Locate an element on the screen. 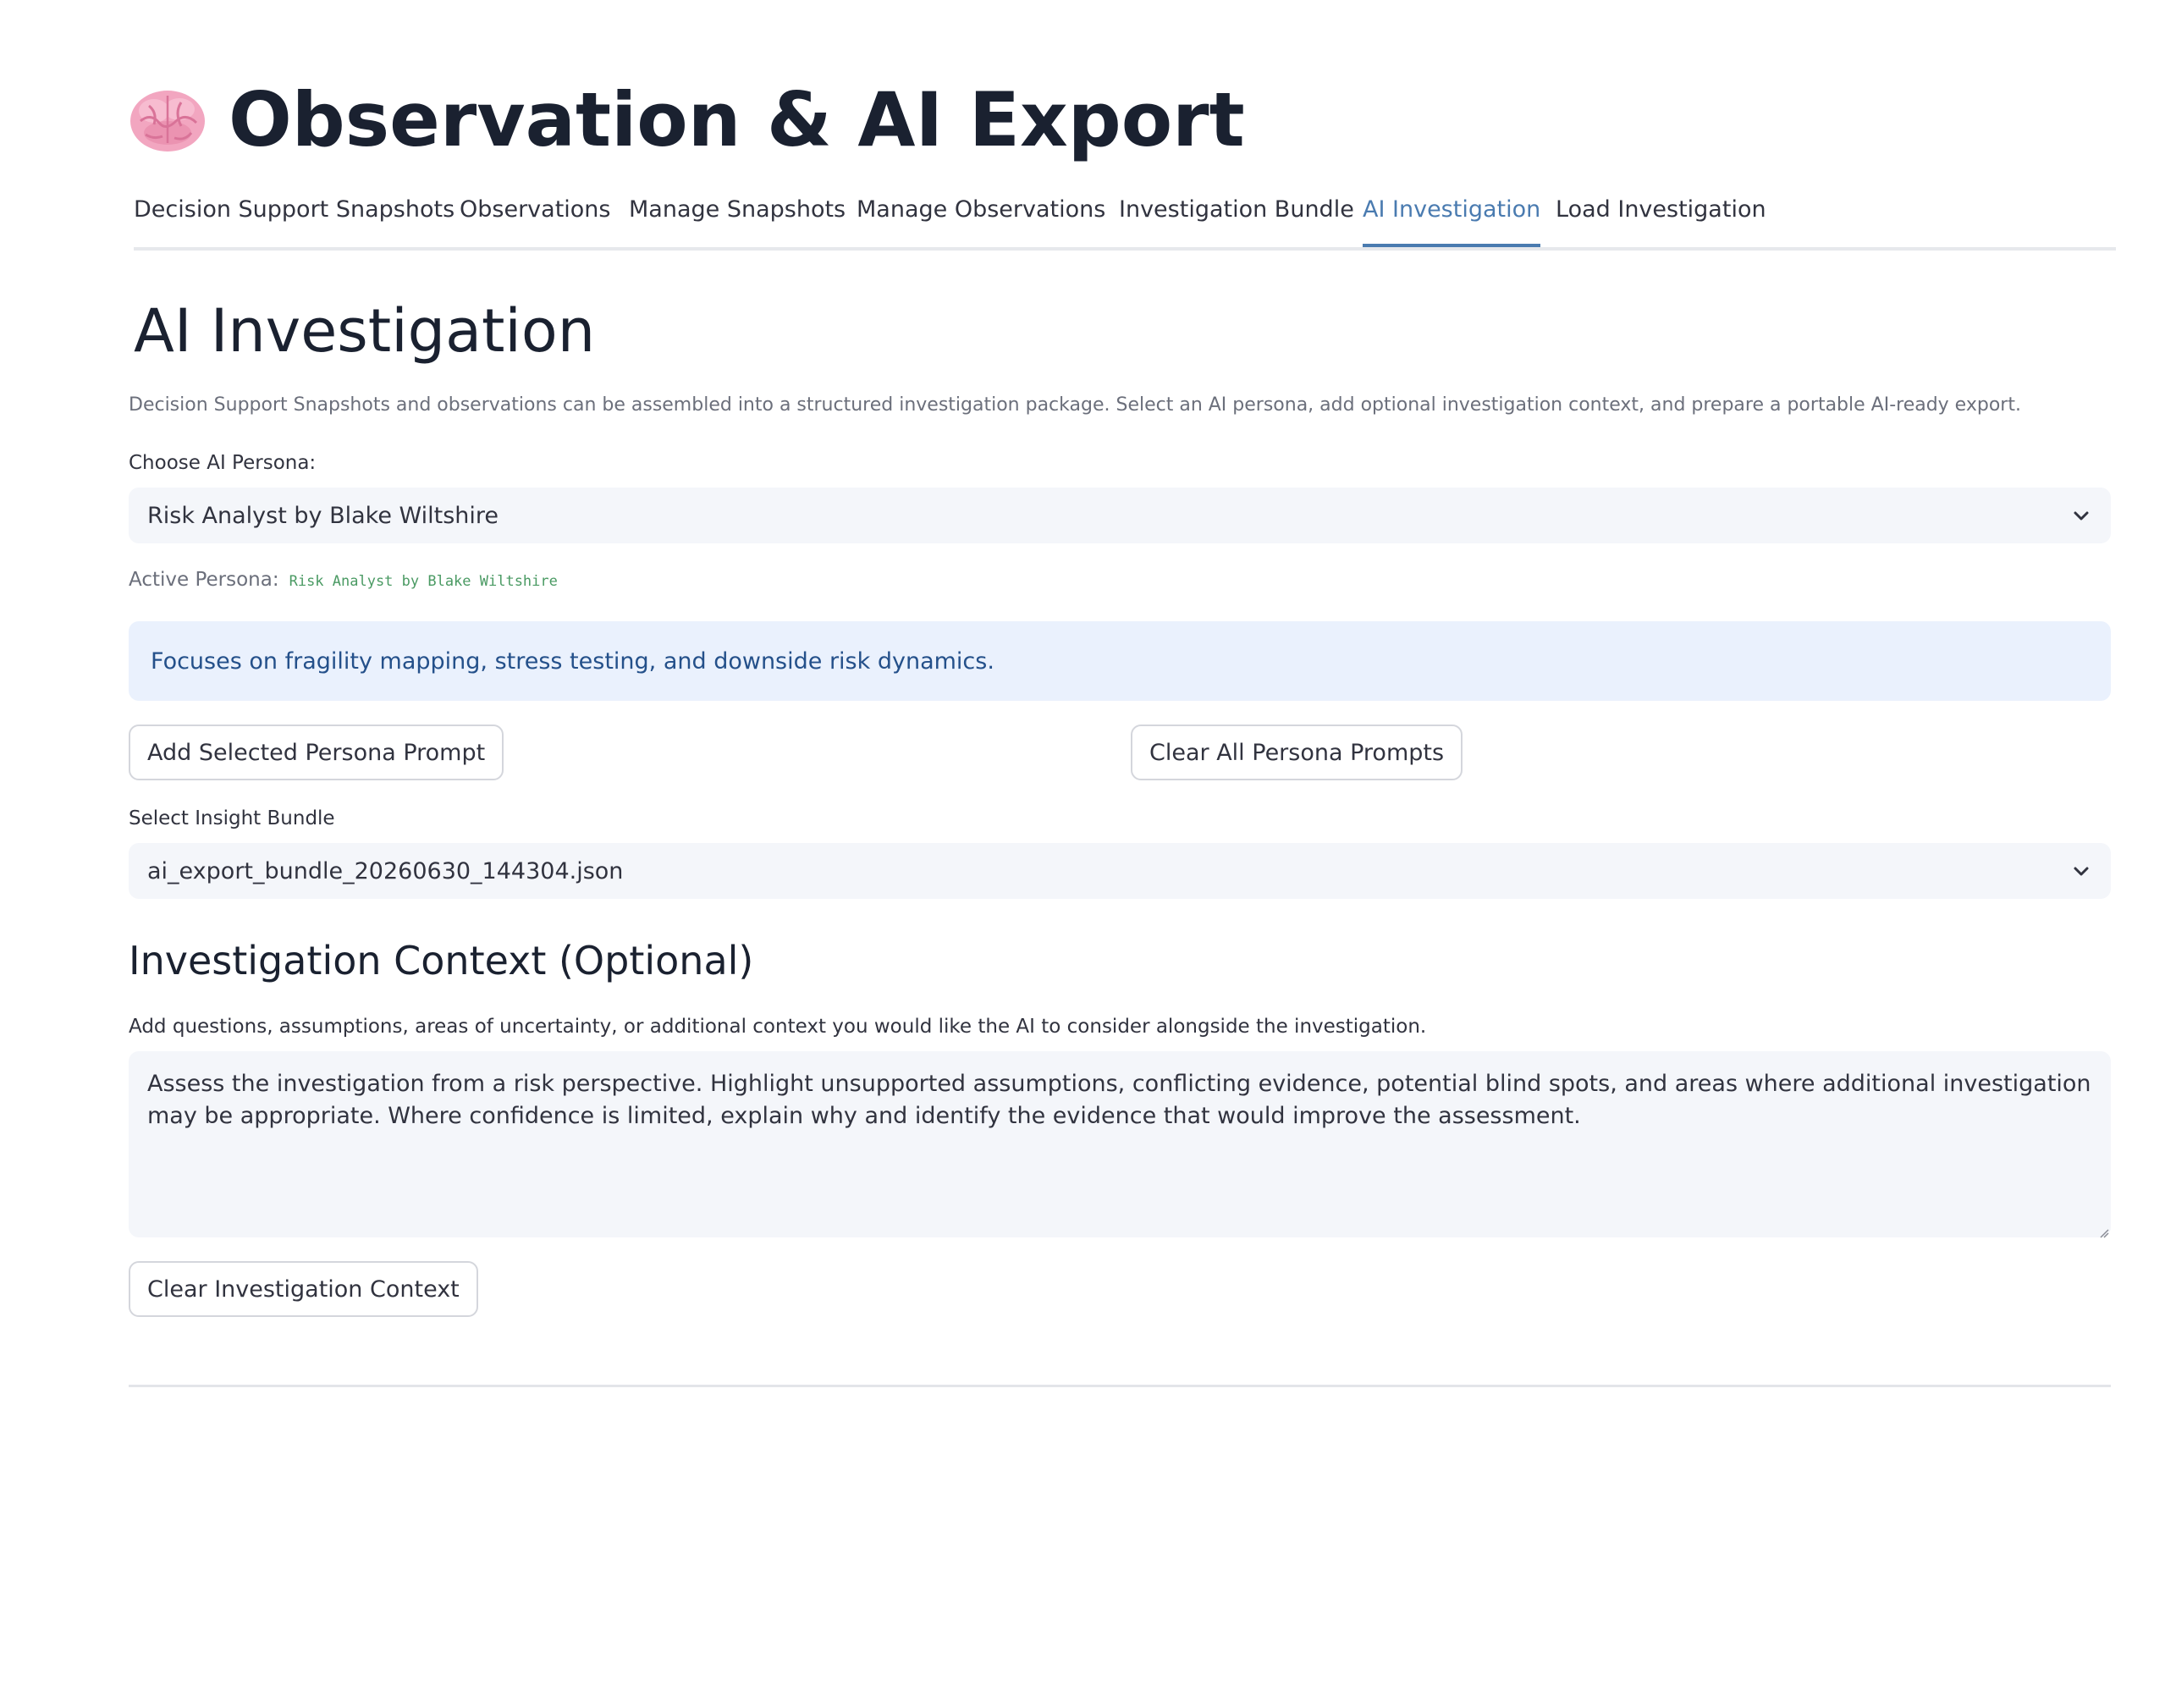 The height and width of the screenshot is (1708, 2165). brain-icon is located at coordinates (168, 119).